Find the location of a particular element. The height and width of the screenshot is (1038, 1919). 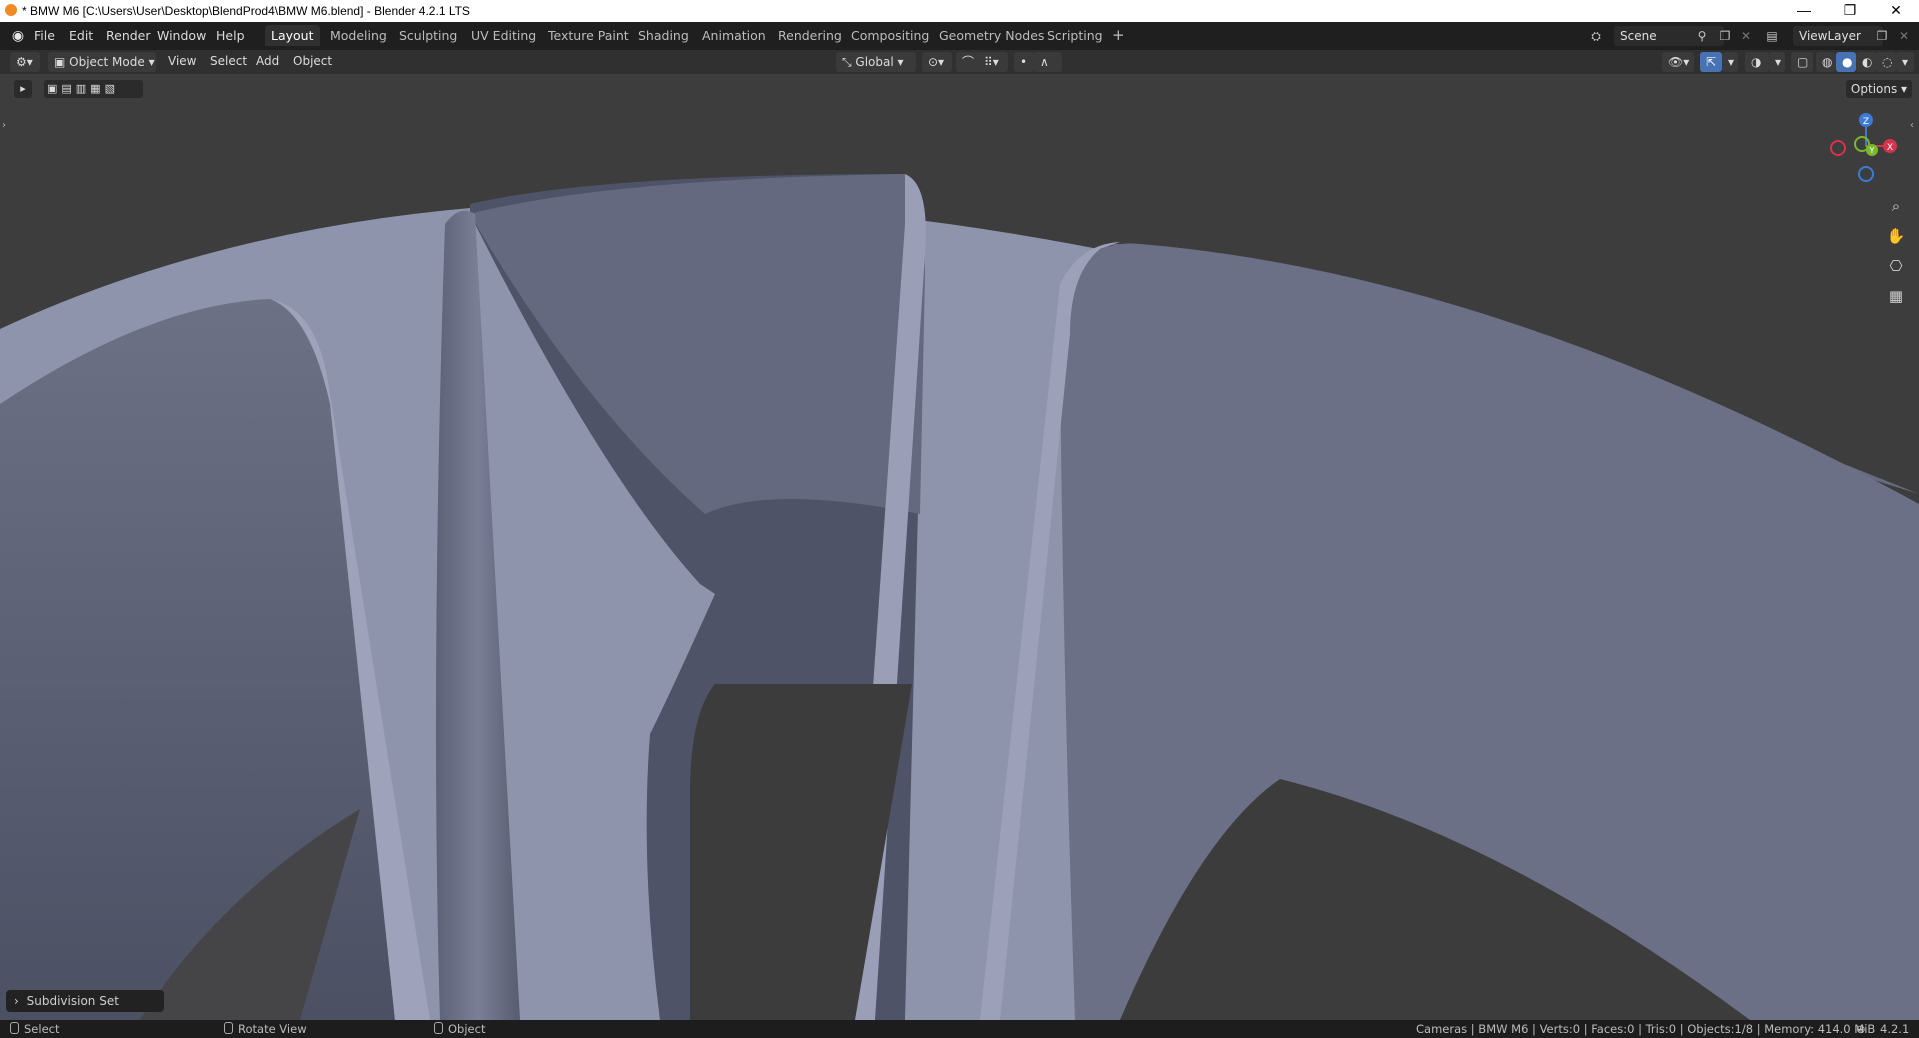

blender-app-icon is located at coordinates (11, 10).